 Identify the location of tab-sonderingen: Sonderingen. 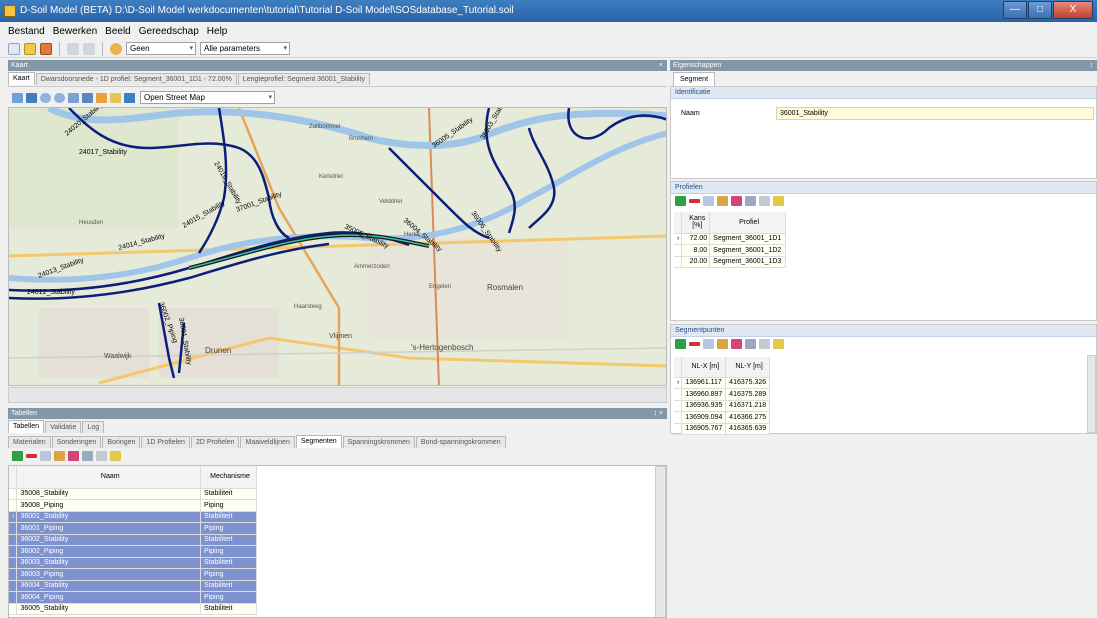
(76, 442).